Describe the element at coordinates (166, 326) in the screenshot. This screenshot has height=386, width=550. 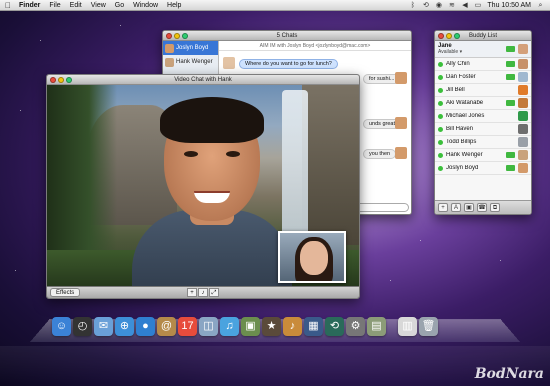
I see `address-book-icon: @` at that location.